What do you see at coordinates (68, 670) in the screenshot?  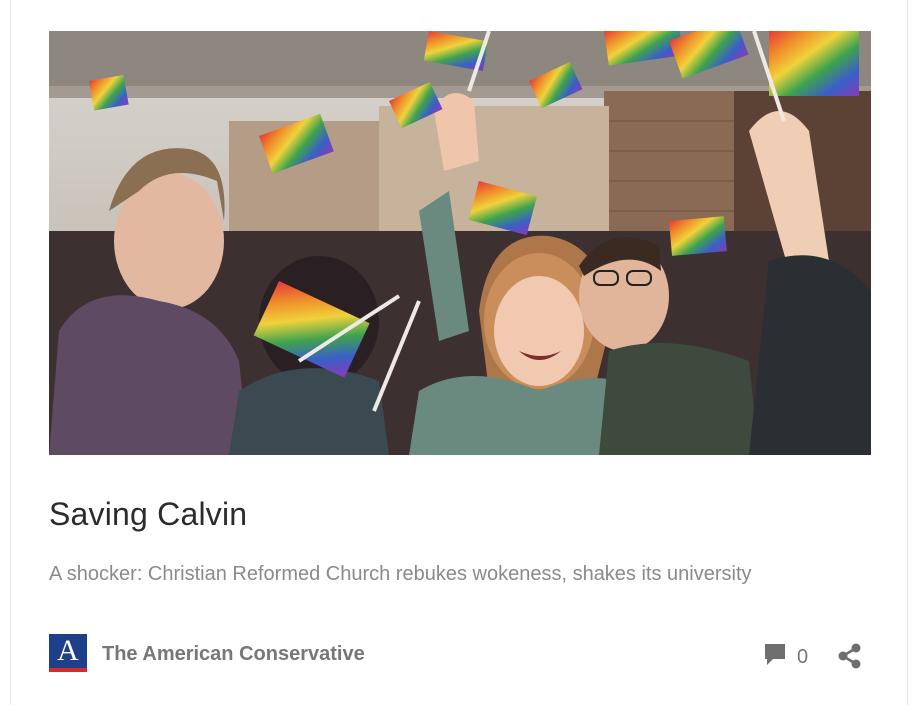 I see `source-logo-stripe` at bounding box center [68, 670].